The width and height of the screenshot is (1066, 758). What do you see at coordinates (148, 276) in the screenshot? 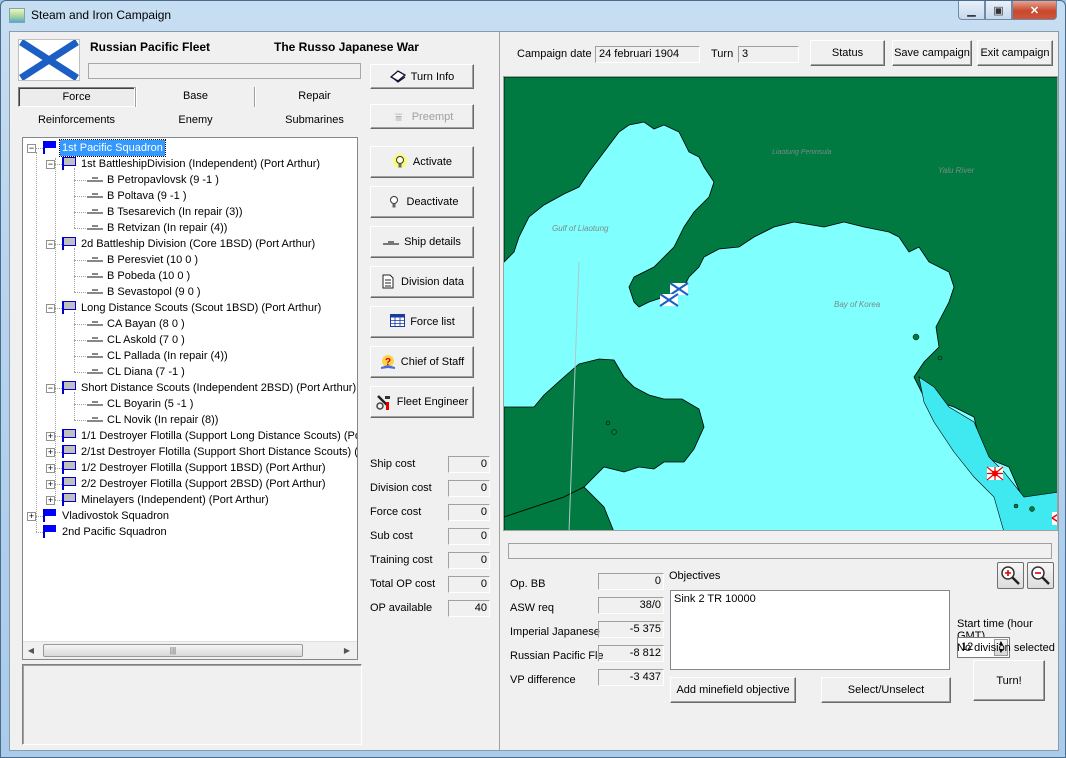
I see `tree-node-label: B Pobeda (10 0 )` at bounding box center [148, 276].